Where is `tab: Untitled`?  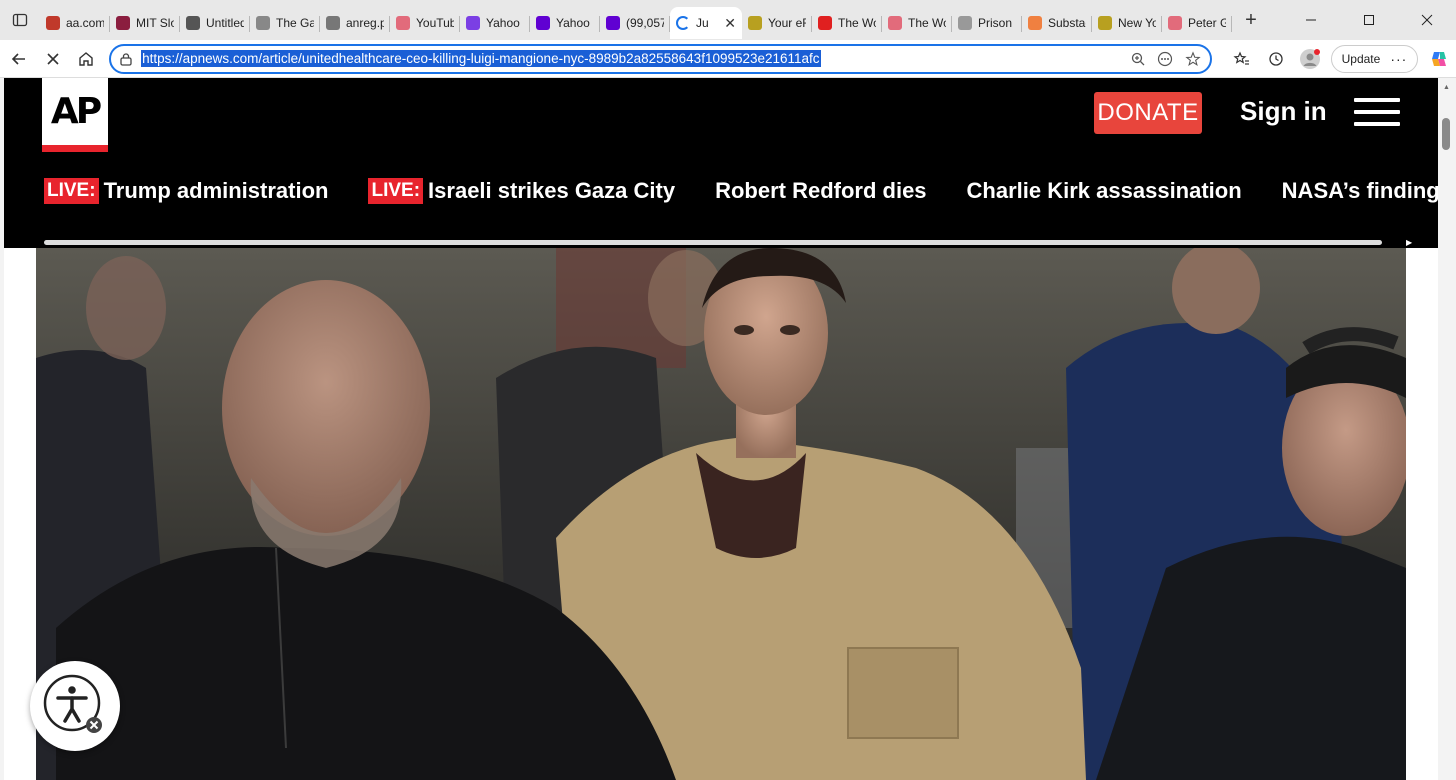 tab: Untitled is located at coordinates (215, 23).